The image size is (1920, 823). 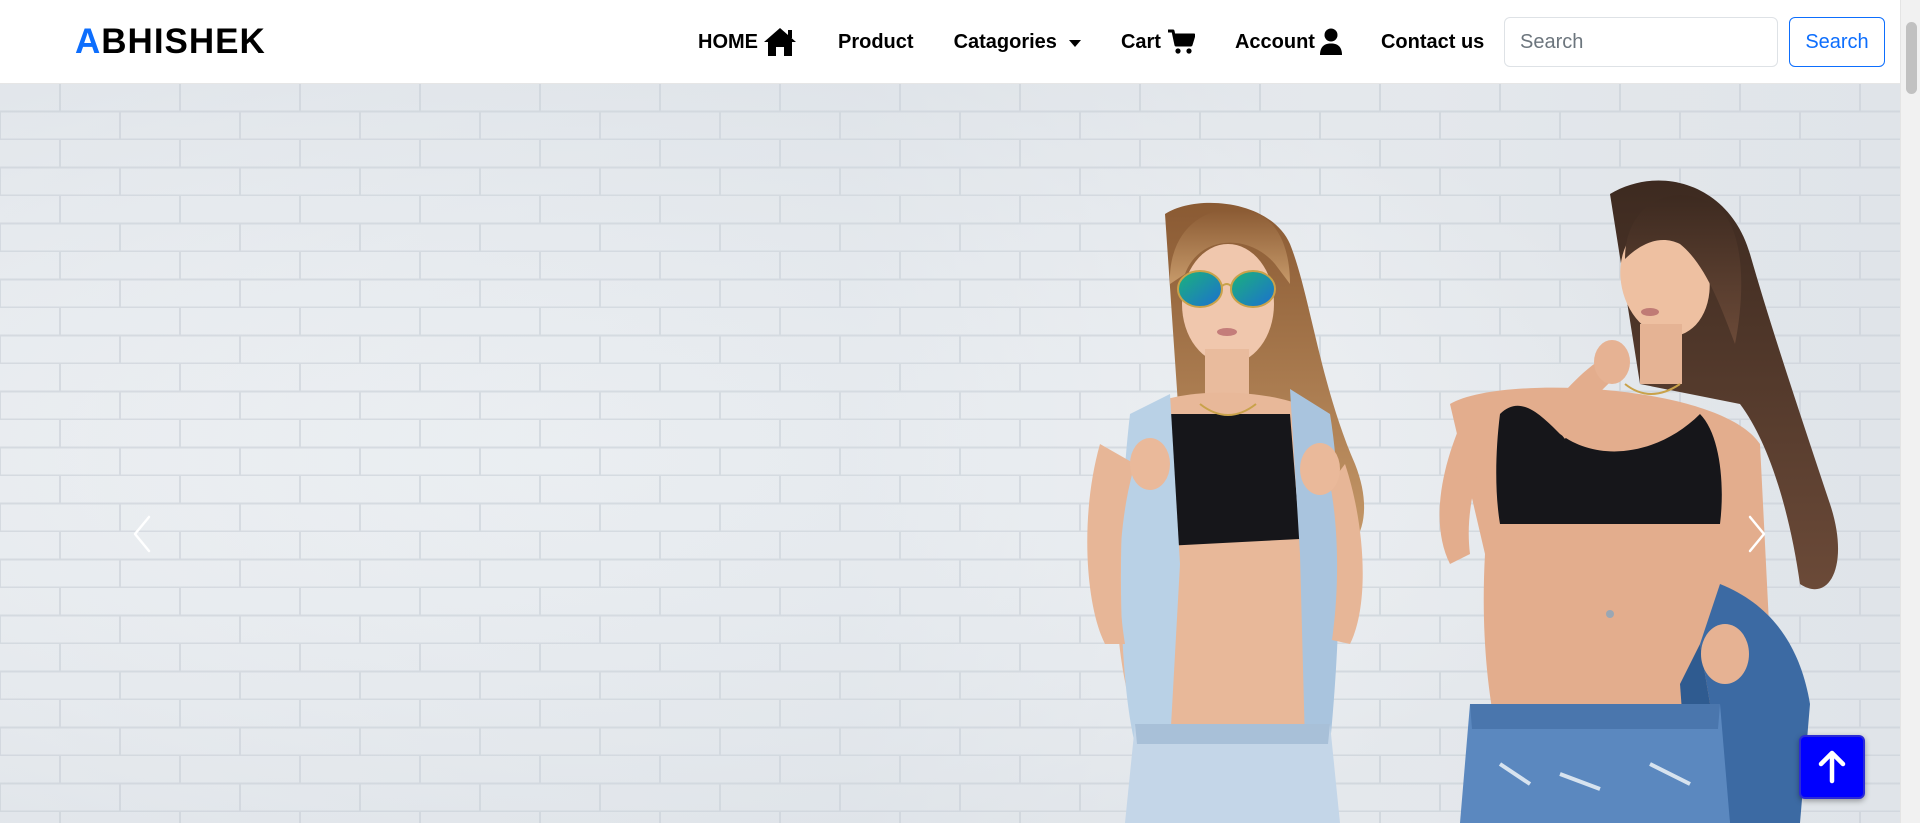 I want to click on nav-contact-label: Contact us, so click(x=1432, y=41).